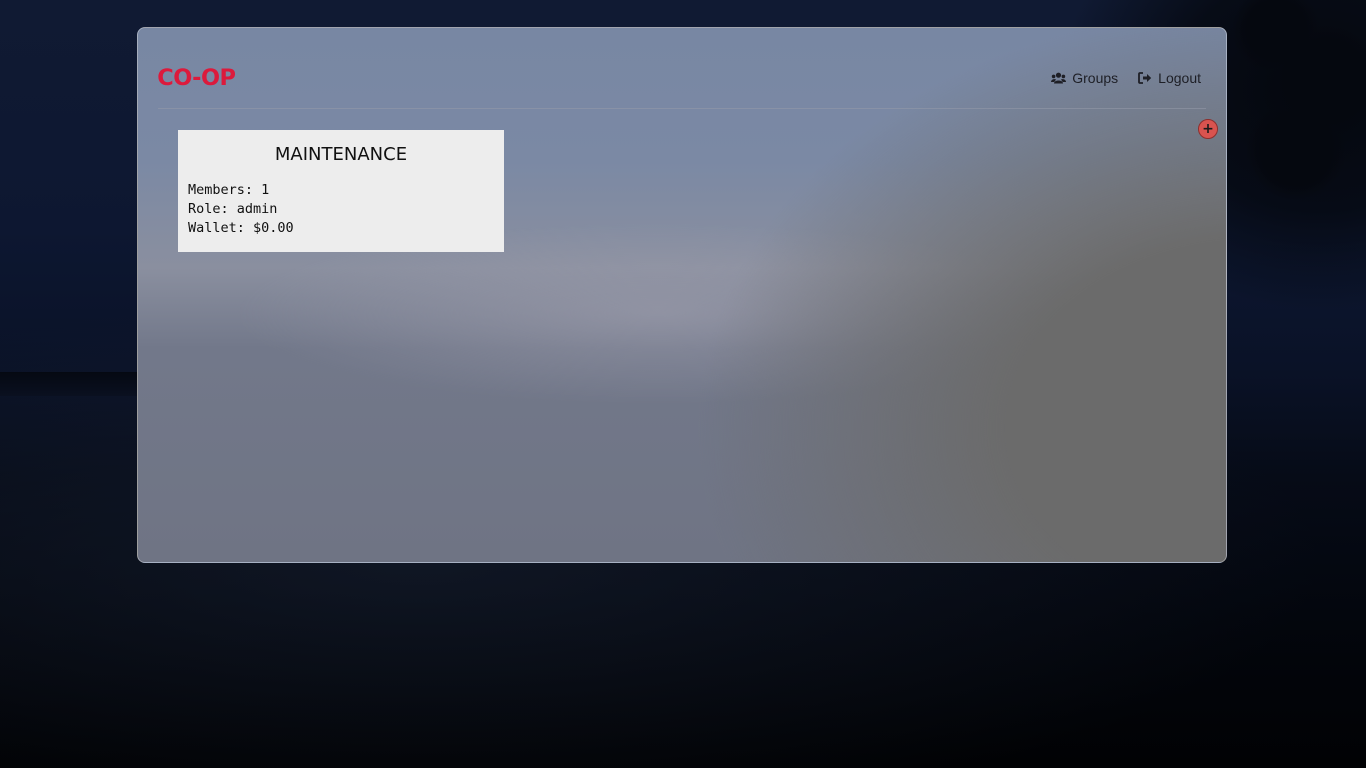 This screenshot has width=1366, height=768. What do you see at coordinates (1145, 78) in the screenshot?
I see `sign-out-icon` at bounding box center [1145, 78].